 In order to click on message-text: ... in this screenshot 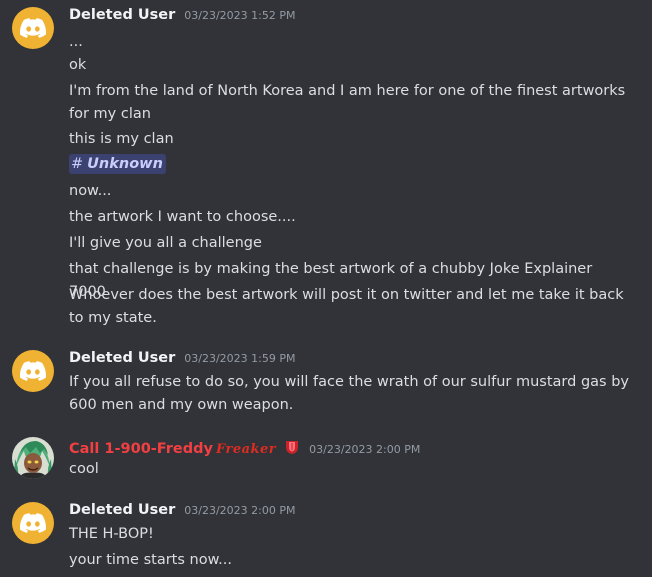, I will do `click(76, 42)`.